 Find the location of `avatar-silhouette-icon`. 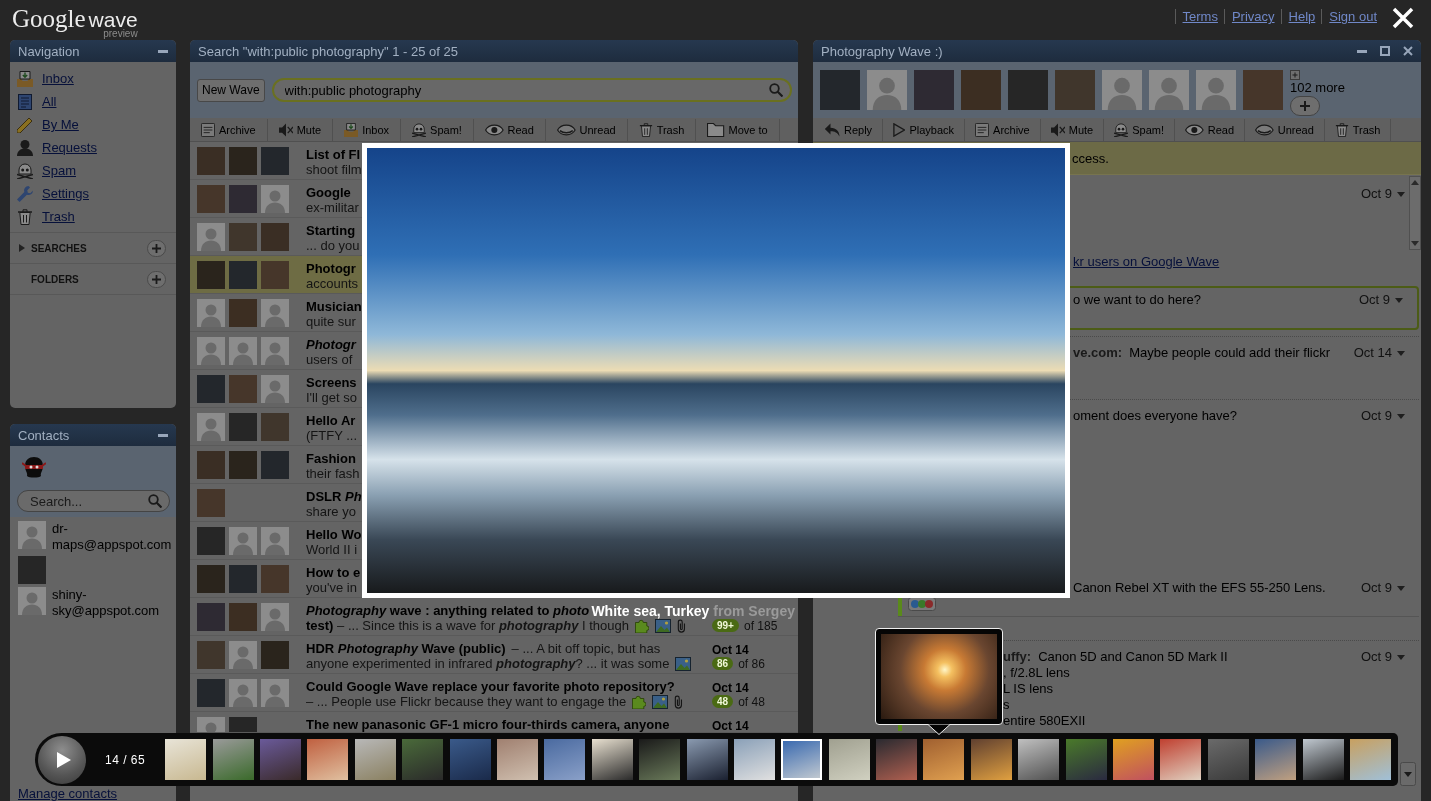

avatar-silhouette-icon is located at coordinates (275, 541).